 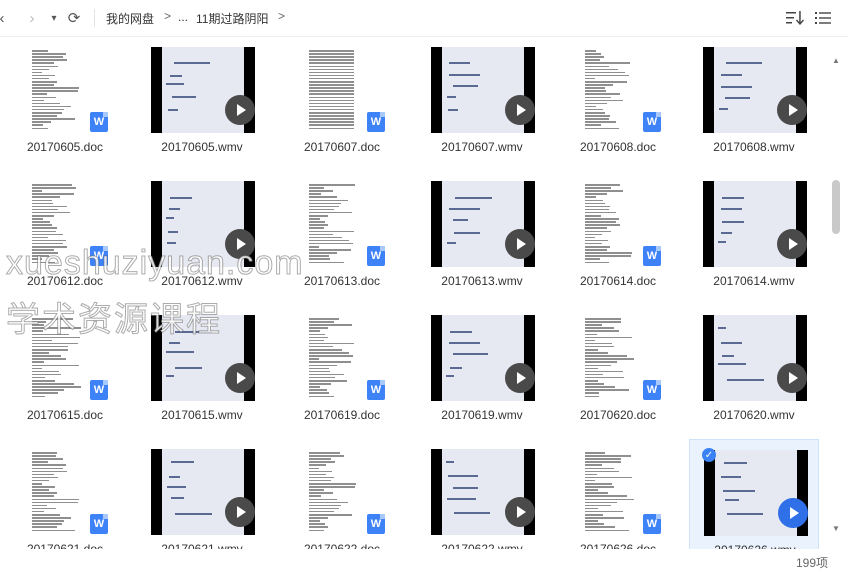 I want to click on file-tile: 20170613.wmv, so click(x=482, y=235).